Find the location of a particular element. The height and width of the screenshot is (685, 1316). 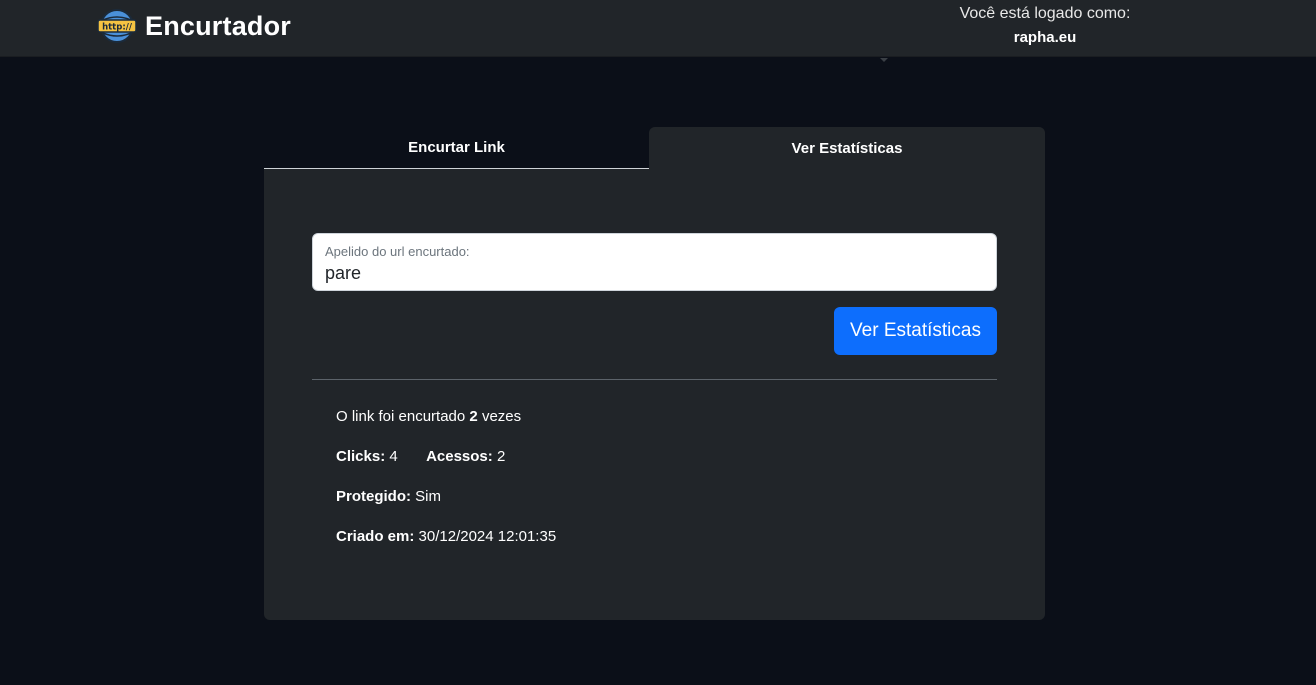

protected-line: Protegido: Sim is located at coordinates (636, 497).